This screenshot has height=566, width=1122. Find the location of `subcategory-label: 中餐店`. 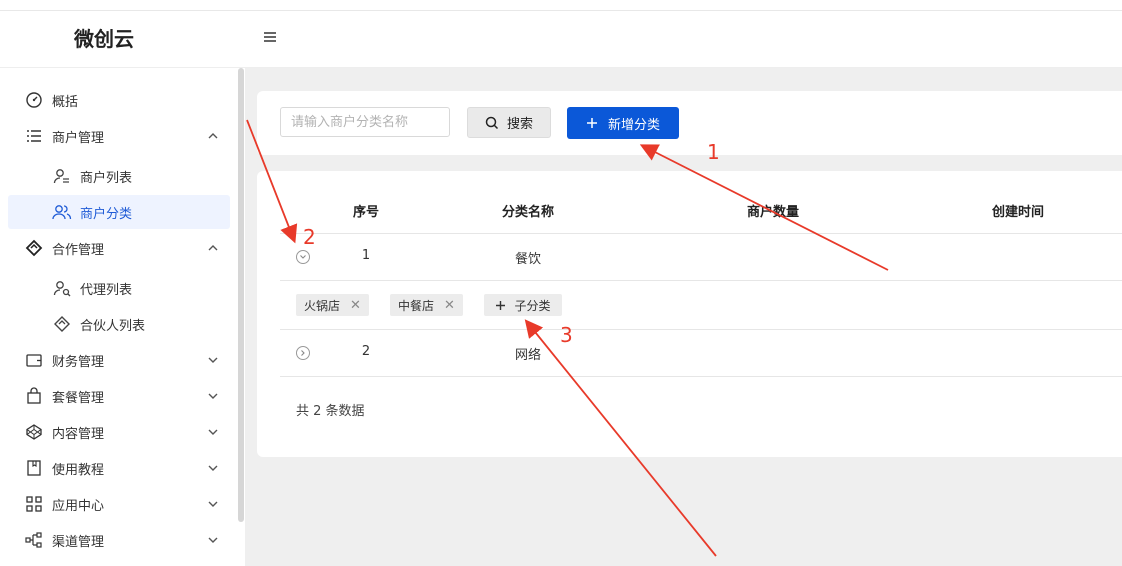

subcategory-label: 中餐店 is located at coordinates (416, 305).